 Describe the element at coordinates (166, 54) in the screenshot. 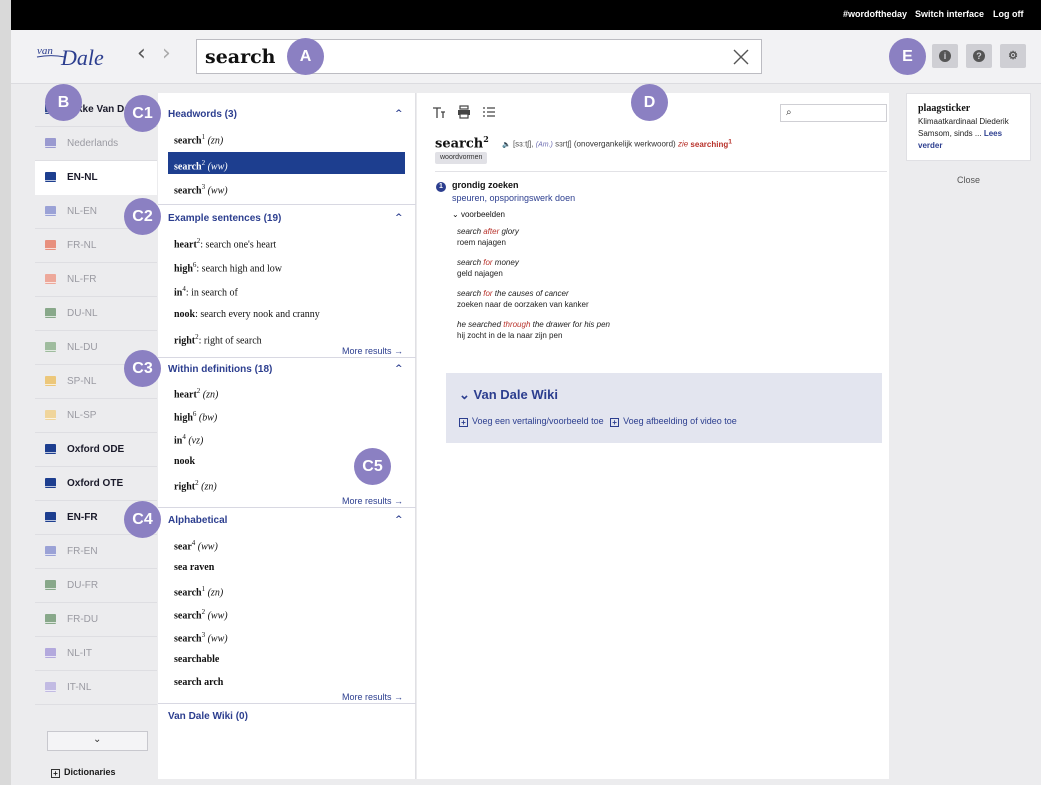

I see `forward-button: ›` at that location.